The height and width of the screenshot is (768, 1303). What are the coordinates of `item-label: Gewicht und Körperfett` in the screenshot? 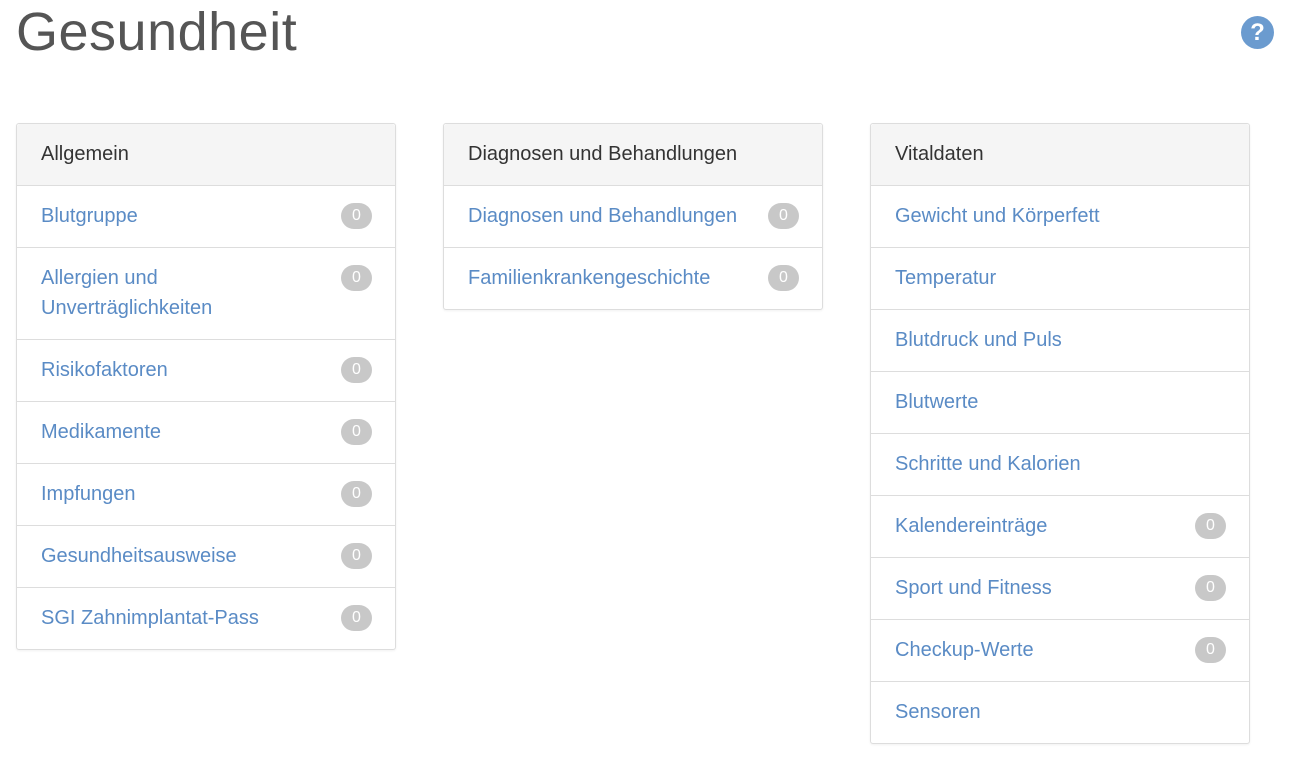 It's located at (1037, 216).